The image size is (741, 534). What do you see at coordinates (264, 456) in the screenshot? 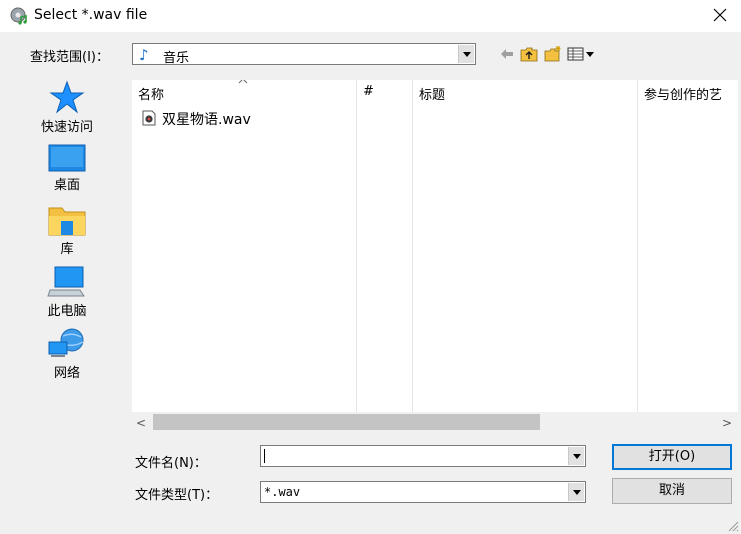
I see `text-caret` at bounding box center [264, 456].